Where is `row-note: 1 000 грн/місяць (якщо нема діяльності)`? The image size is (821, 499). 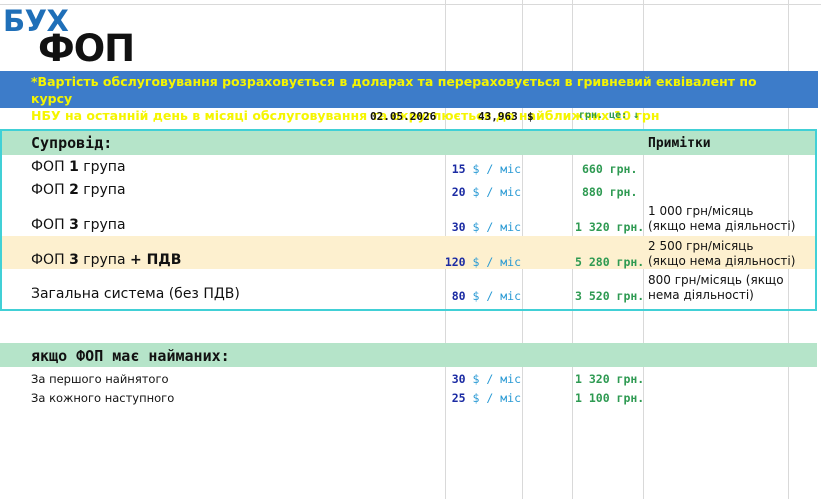 row-note: 1 000 грн/місяць (якщо нема діяльності) is located at coordinates (722, 218).